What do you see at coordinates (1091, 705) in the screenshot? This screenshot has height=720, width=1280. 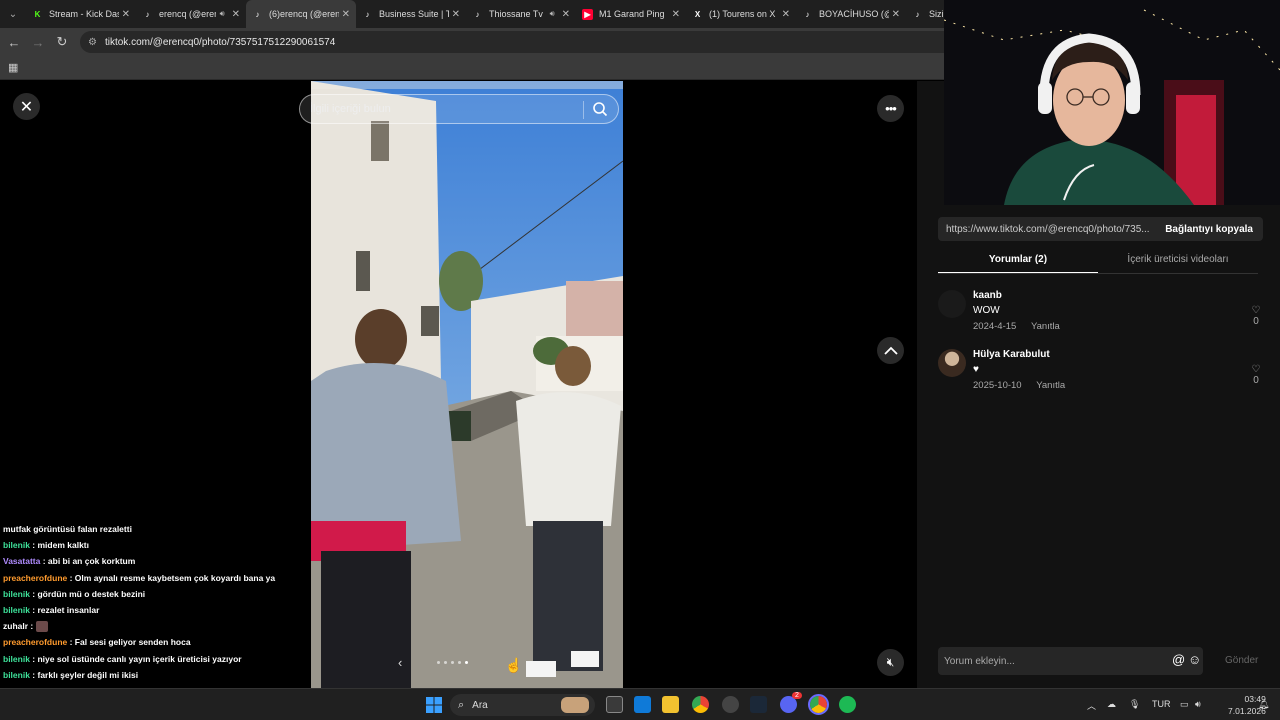 I see `tray-expand-icon: ︿` at bounding box center [1091, 705].